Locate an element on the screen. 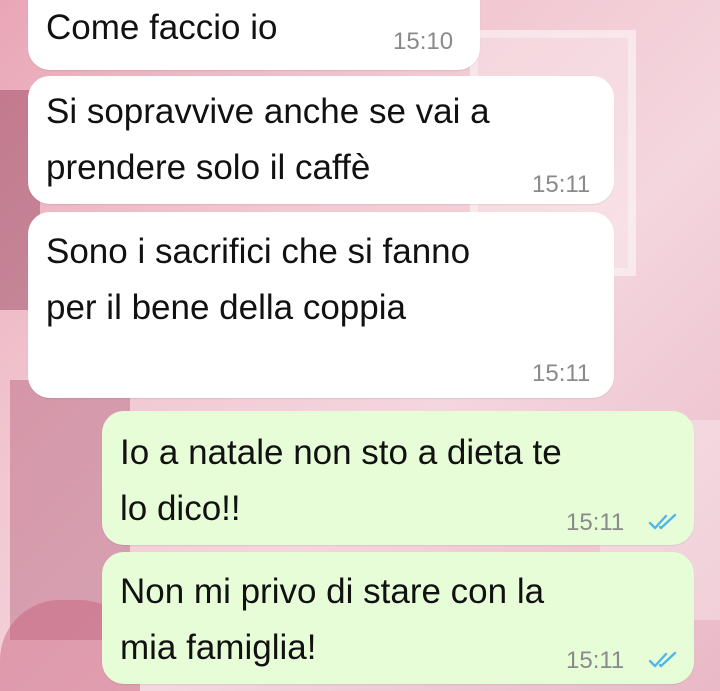 This screenshot has height=691, width=720. incoming-message: Come faccio io 15:10 is located at coordinates (254, 35).